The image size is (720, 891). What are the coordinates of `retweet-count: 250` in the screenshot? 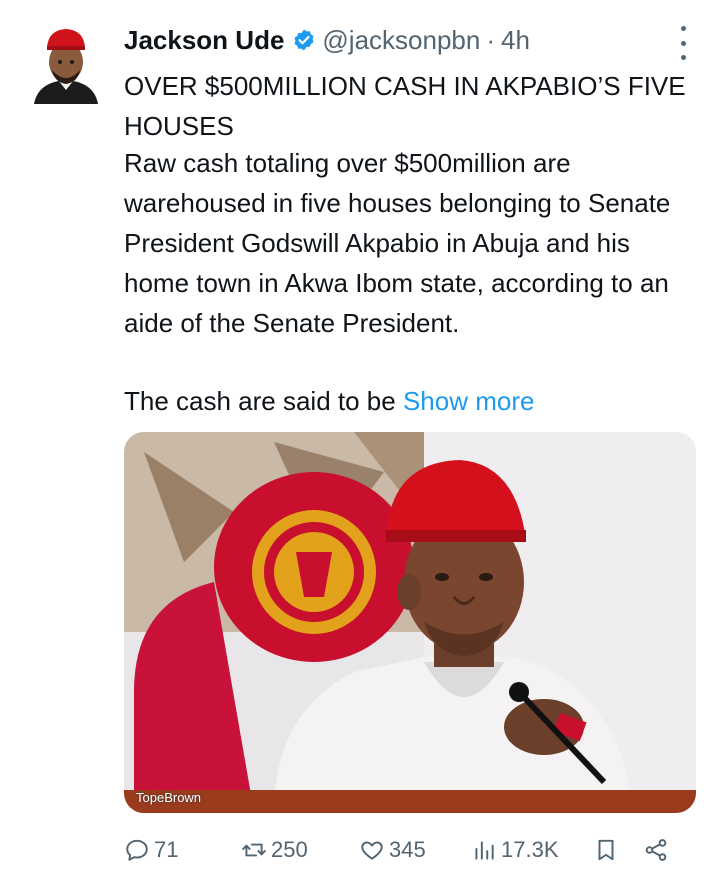 It's located at (289, 849).